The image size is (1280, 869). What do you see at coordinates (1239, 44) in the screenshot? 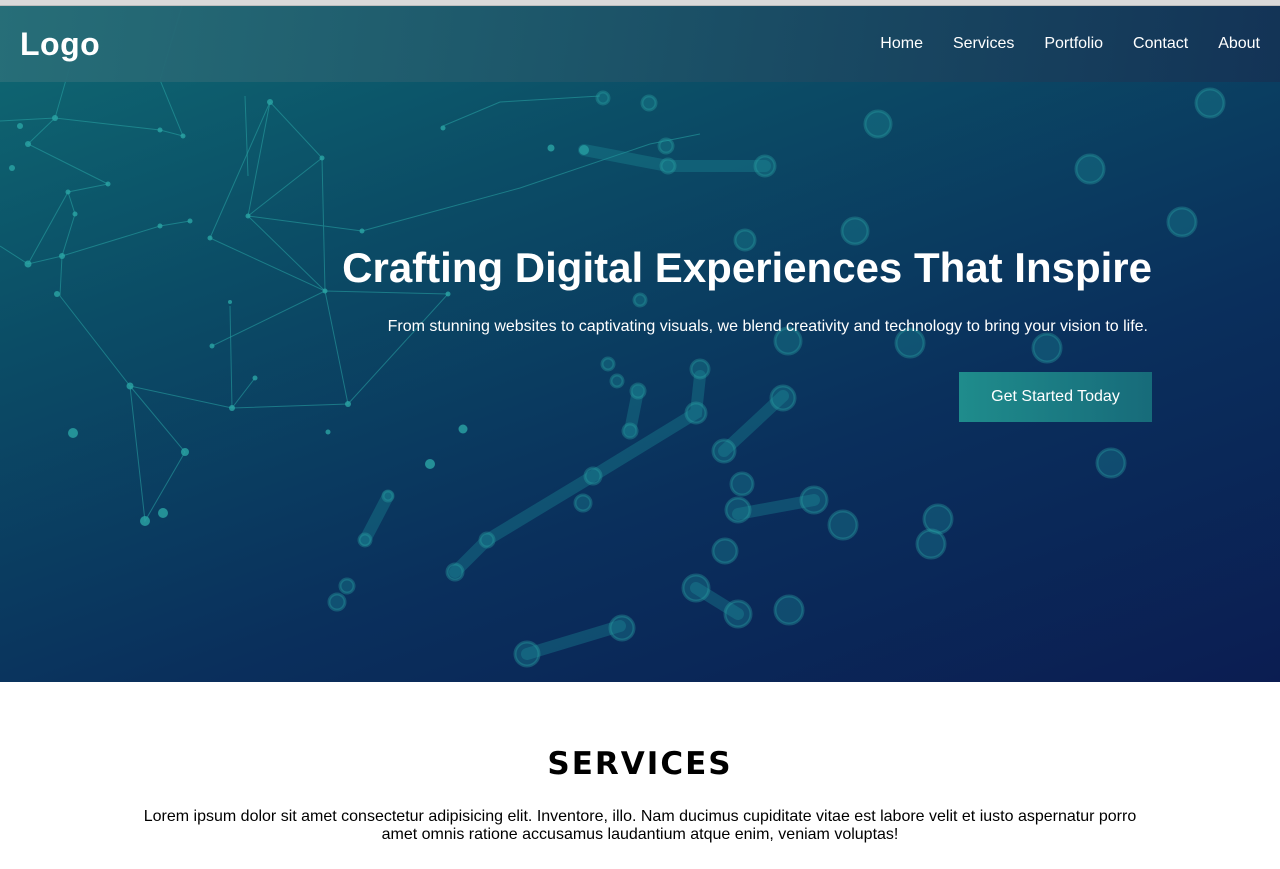
I see `nav-link-about: About` at bounding box center [1239, 44].